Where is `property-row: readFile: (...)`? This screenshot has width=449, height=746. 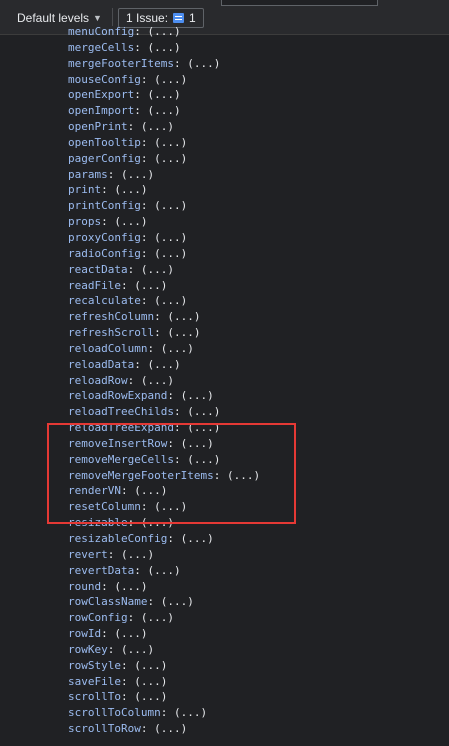 property-row: readFile: (...) is located at coordinates (164, 286).